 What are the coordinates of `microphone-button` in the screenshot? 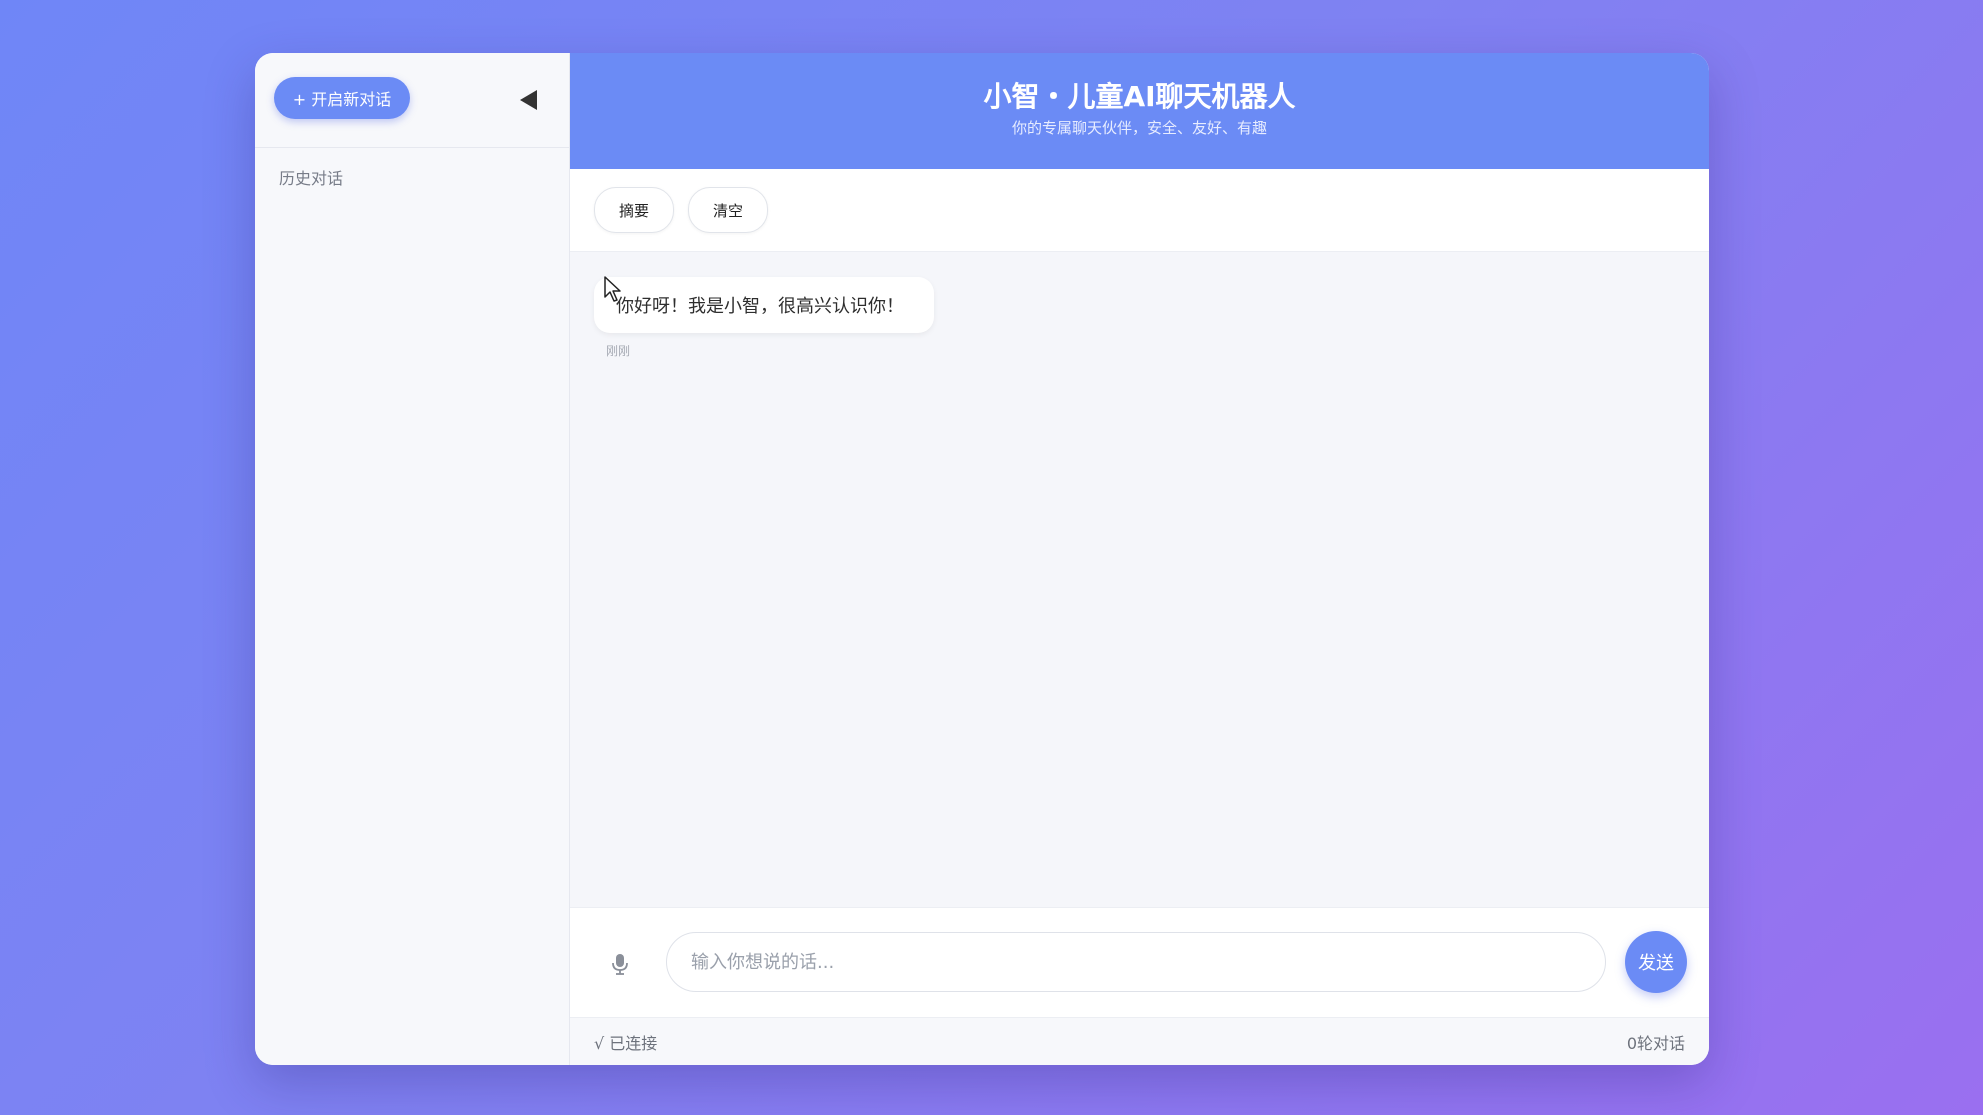 It's located at (620, 964).